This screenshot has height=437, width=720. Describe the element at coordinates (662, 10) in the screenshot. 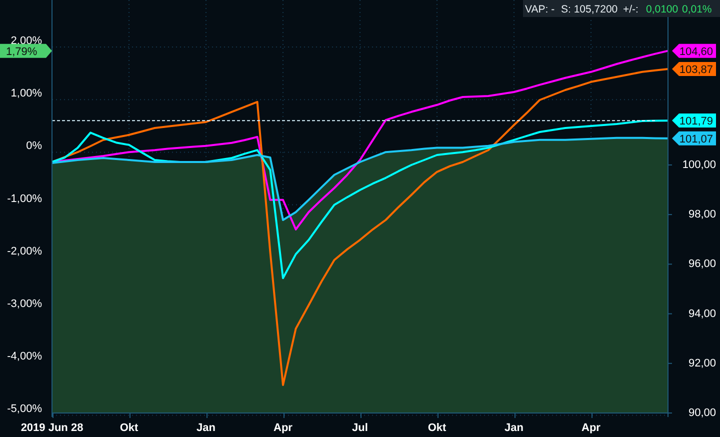

I see `quote-text: 0,0100` at that location.